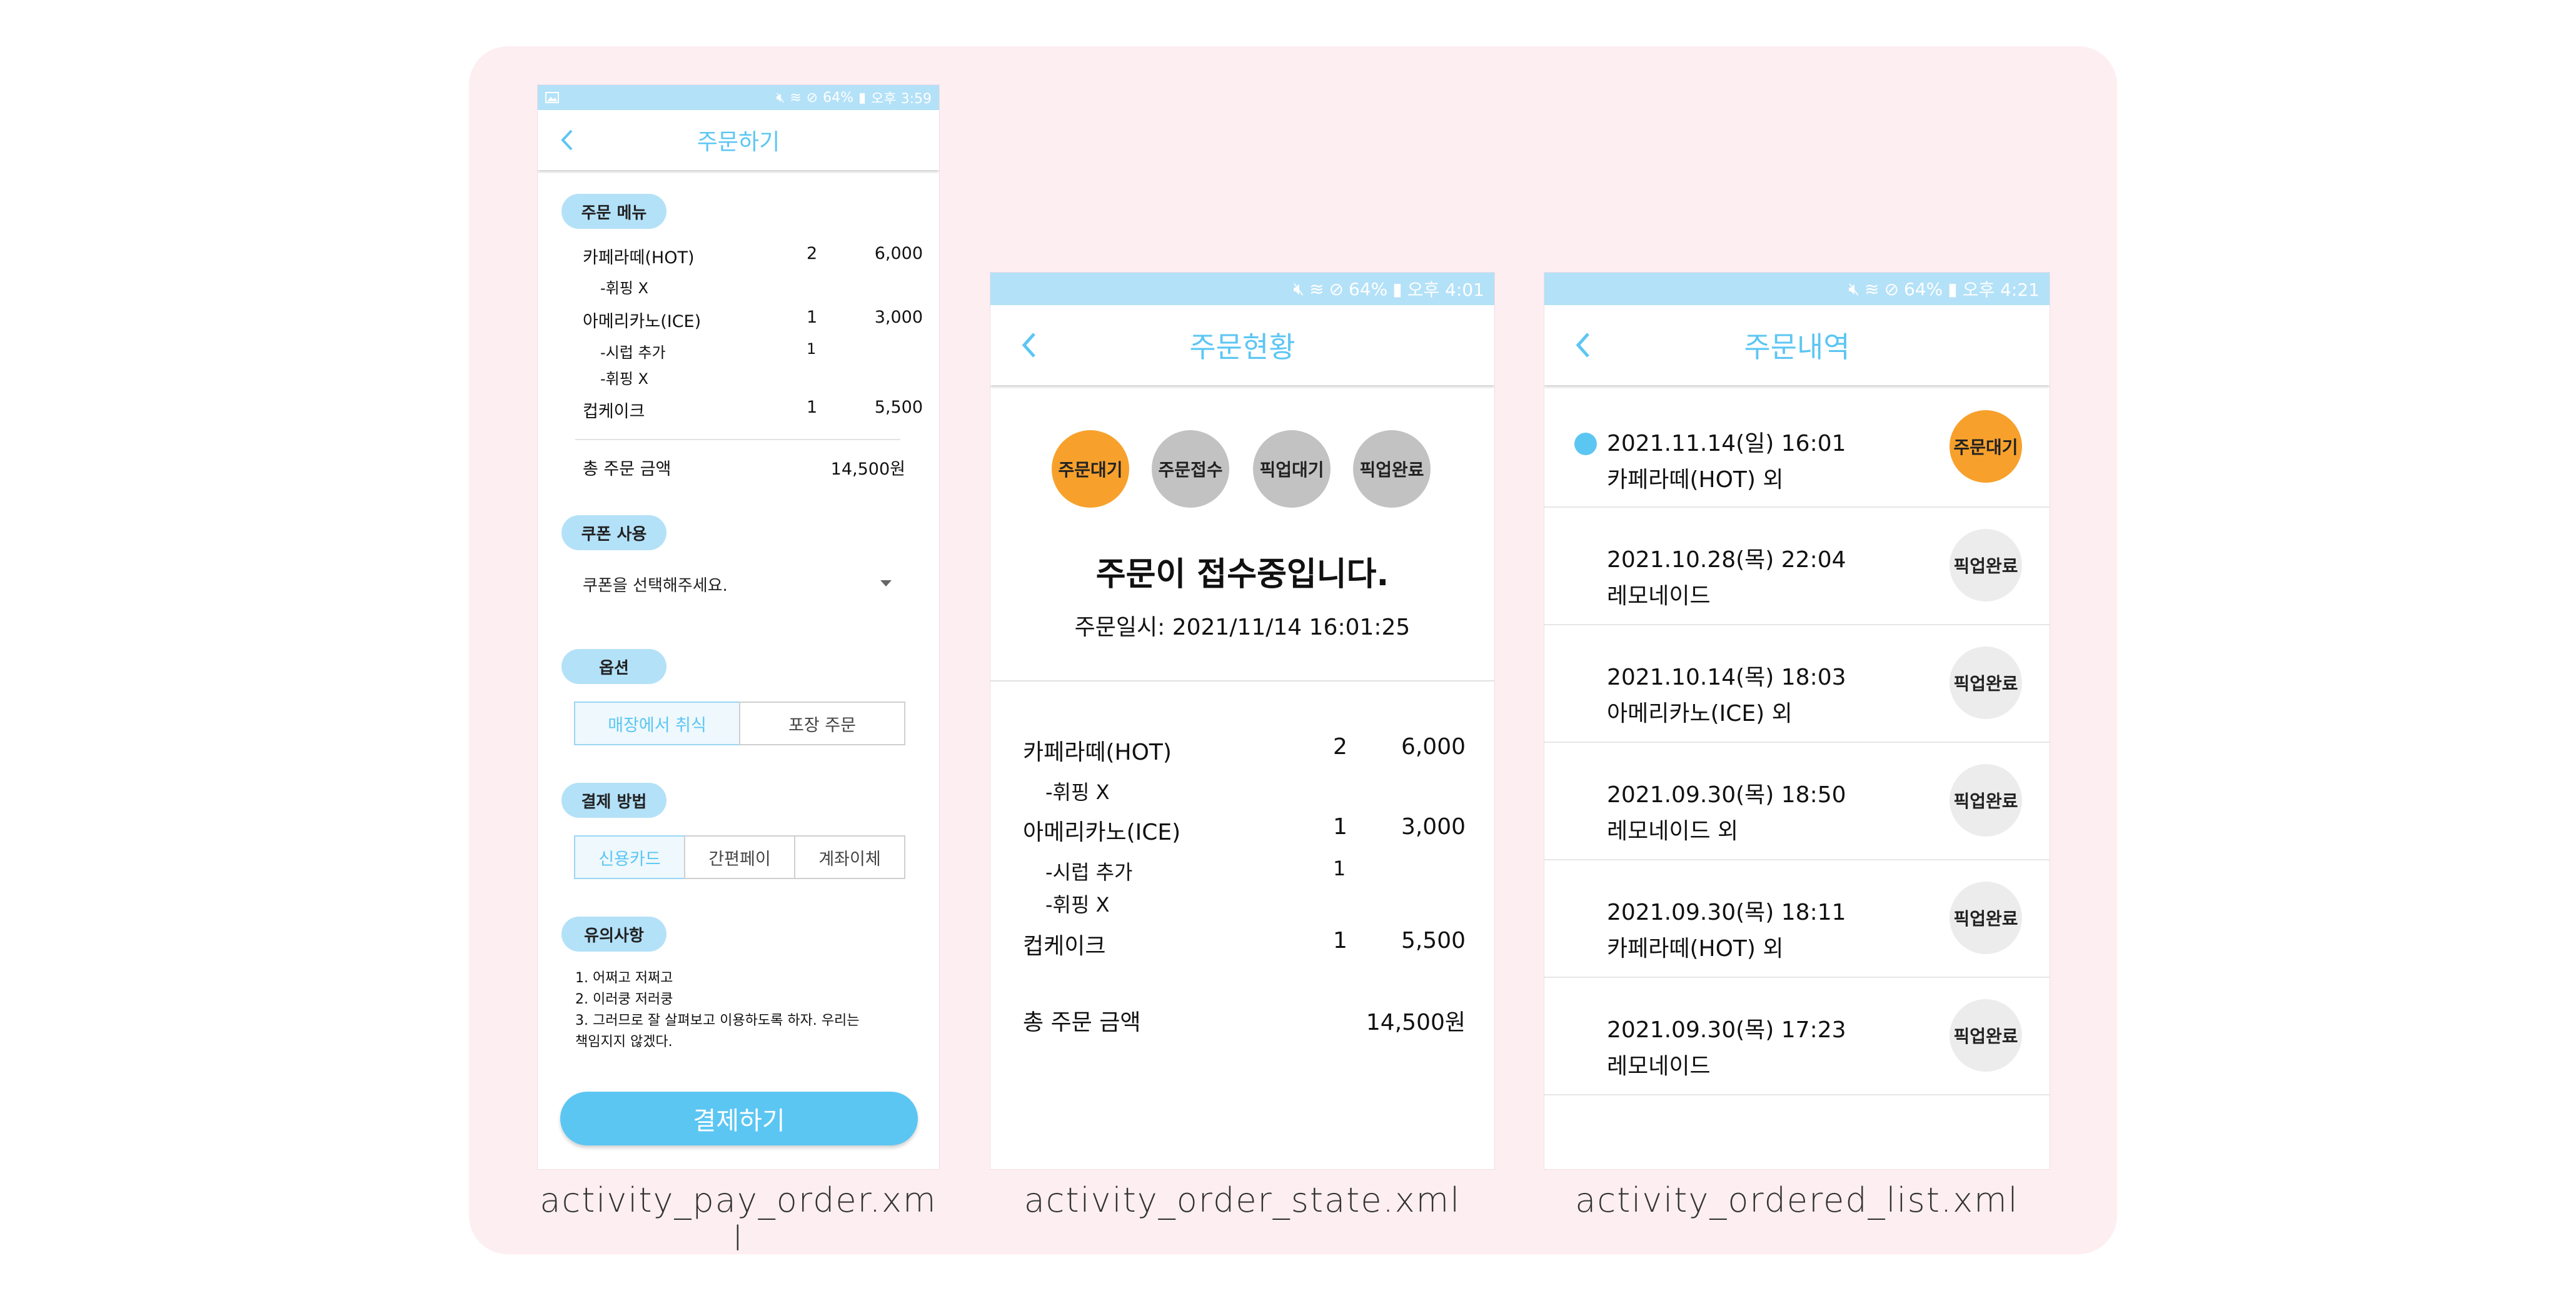  I want to click on dropdown-arrow-icon, so click(886, 583).